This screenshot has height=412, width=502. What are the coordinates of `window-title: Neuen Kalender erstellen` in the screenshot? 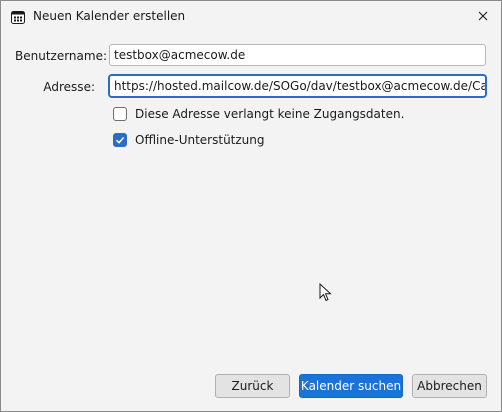 It's located at (109, 16).